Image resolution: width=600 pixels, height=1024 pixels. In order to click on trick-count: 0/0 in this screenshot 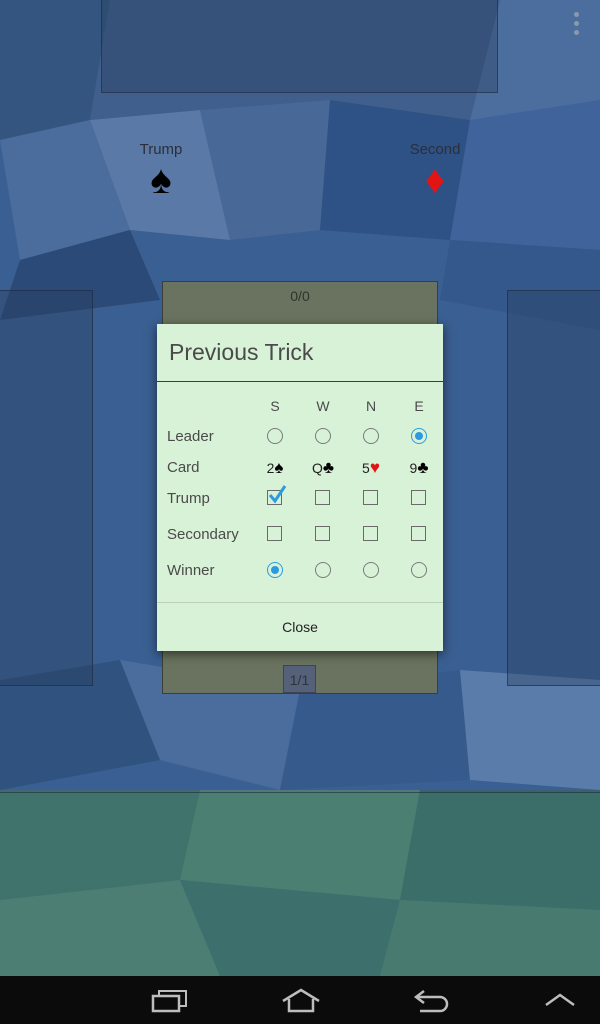, I will do `click(300, 296)`.